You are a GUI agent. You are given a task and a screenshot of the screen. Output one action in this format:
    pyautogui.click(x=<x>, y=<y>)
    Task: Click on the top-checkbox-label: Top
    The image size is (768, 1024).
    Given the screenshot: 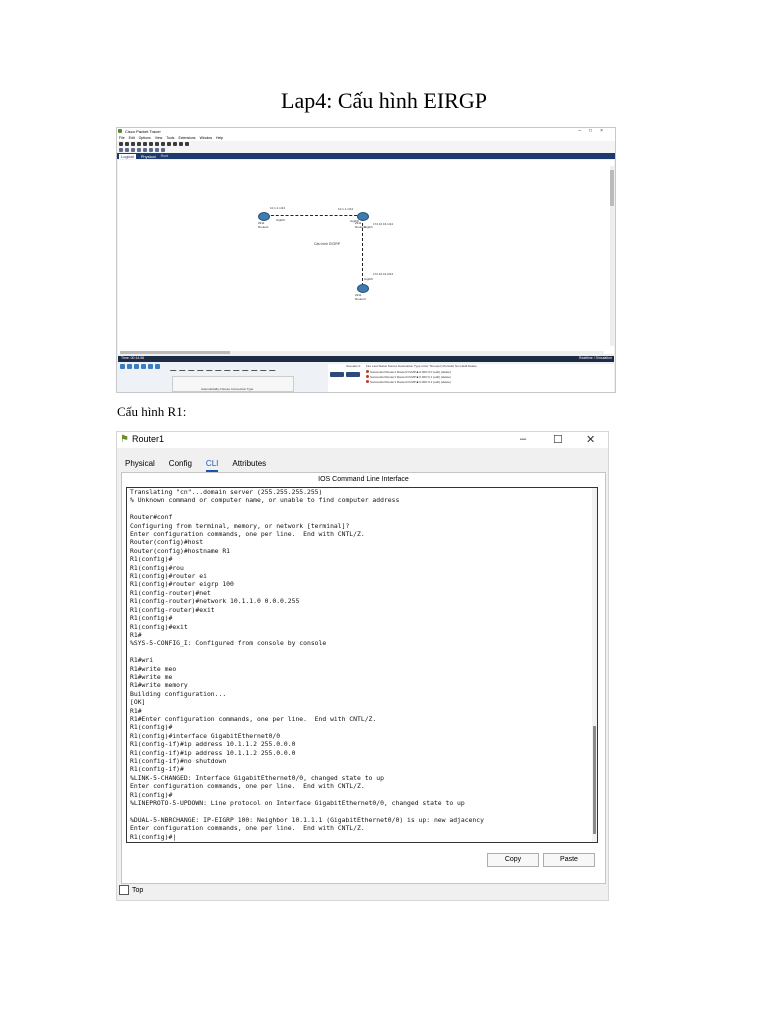 What is the action you would take?
    pyautogui.click(x=138, y=890)
    